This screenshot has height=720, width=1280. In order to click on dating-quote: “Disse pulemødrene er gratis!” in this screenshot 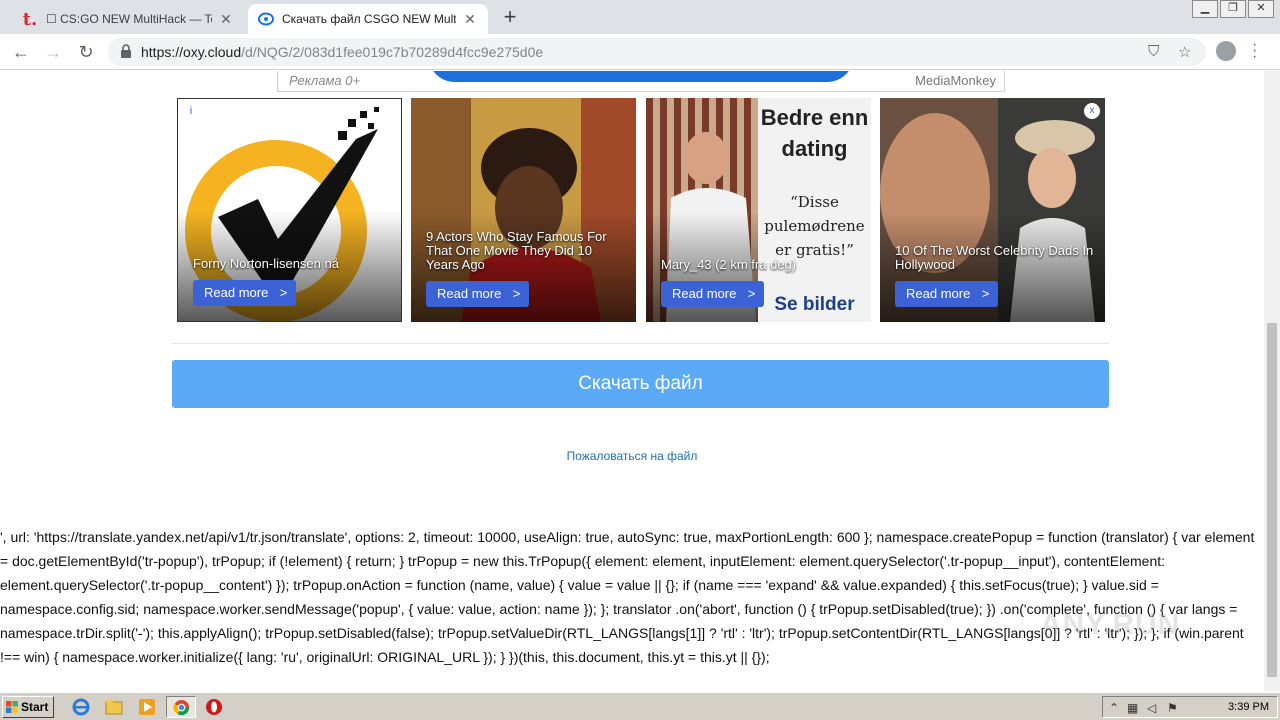, I will do `click(814, 226)`.